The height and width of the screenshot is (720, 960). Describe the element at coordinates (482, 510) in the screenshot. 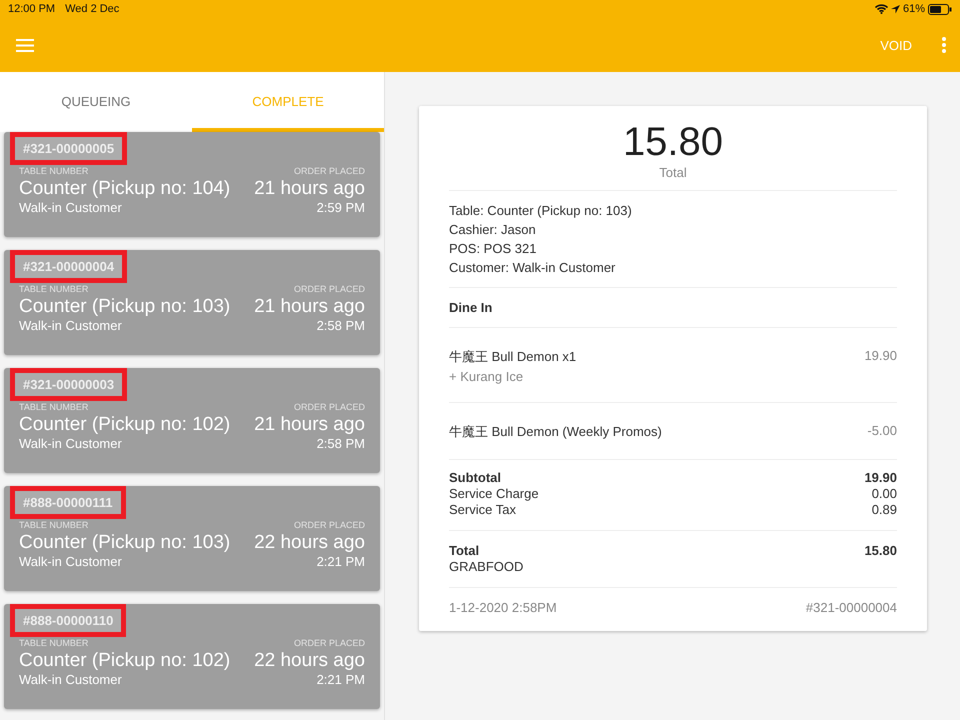

I see `summary-label: Service Tax` at that location.